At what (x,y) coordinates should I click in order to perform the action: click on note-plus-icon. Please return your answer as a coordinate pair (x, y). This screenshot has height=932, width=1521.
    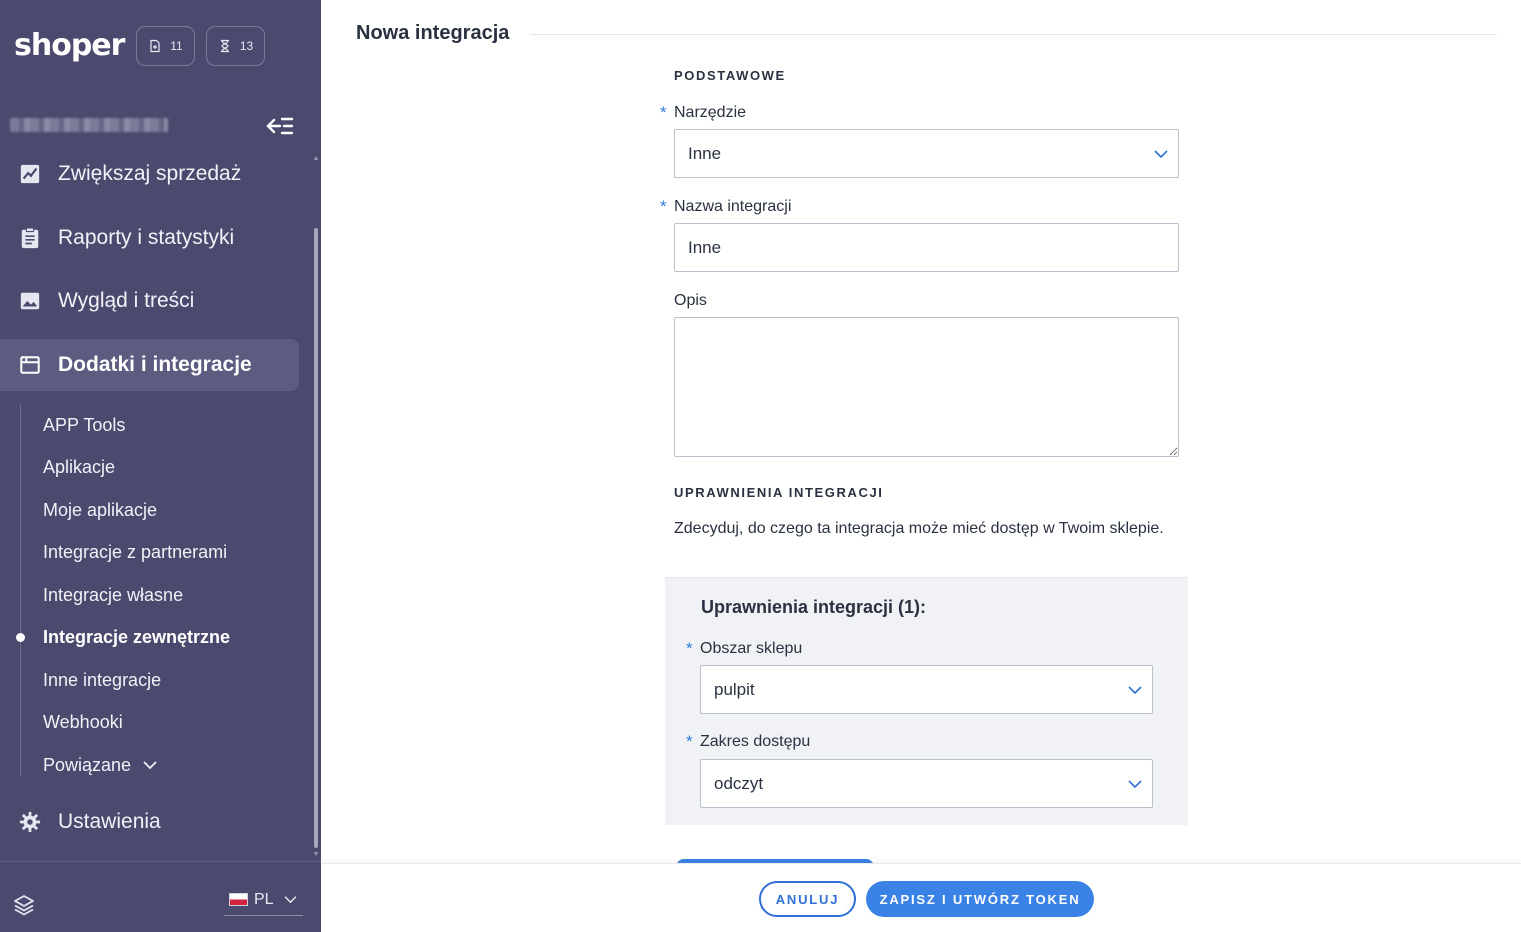
    Looking at the image, I should click on (155, 46).